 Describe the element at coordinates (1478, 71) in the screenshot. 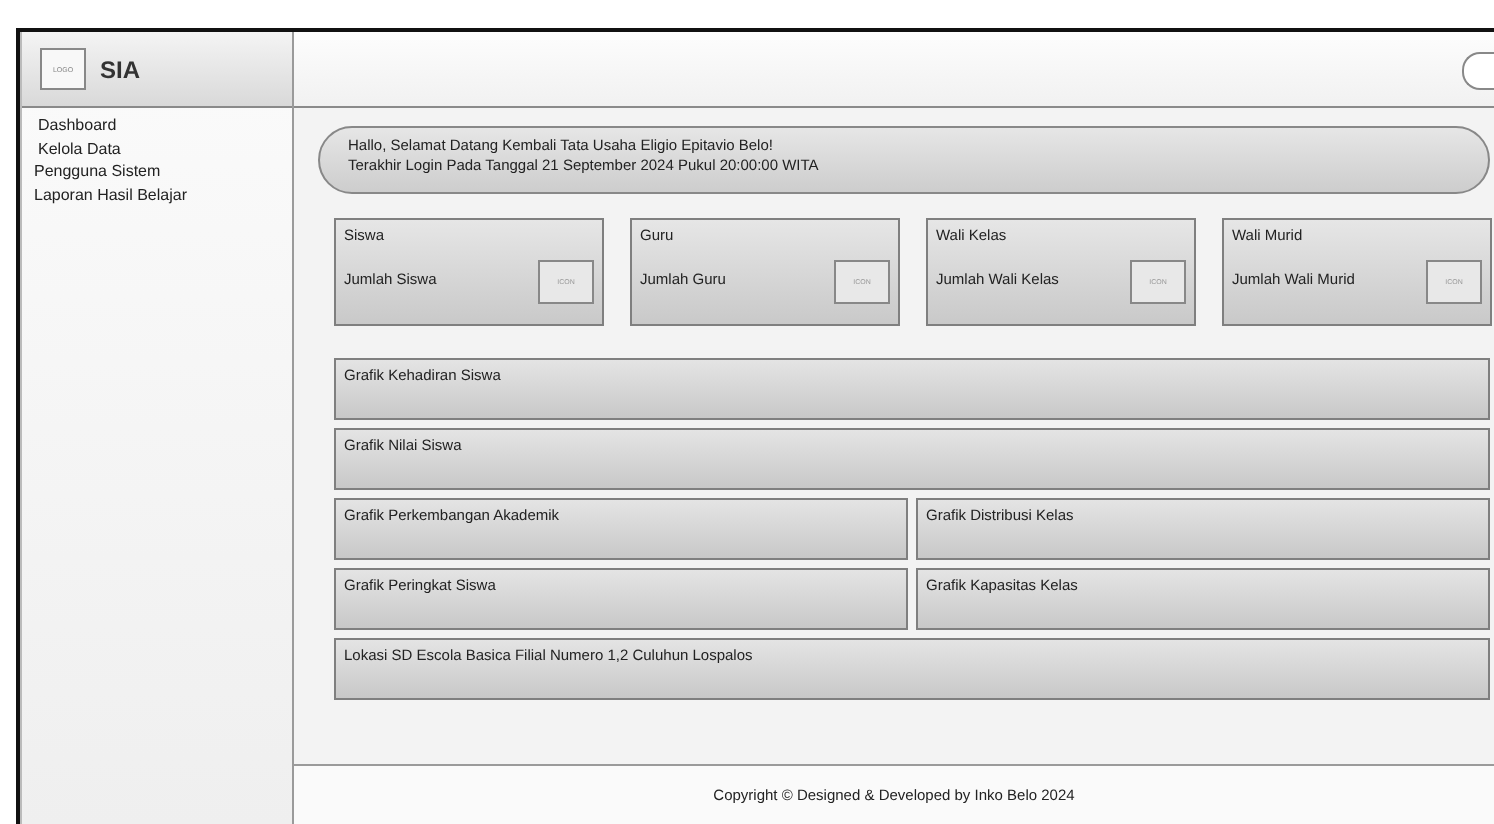

I see `avatar-icon` at that location.